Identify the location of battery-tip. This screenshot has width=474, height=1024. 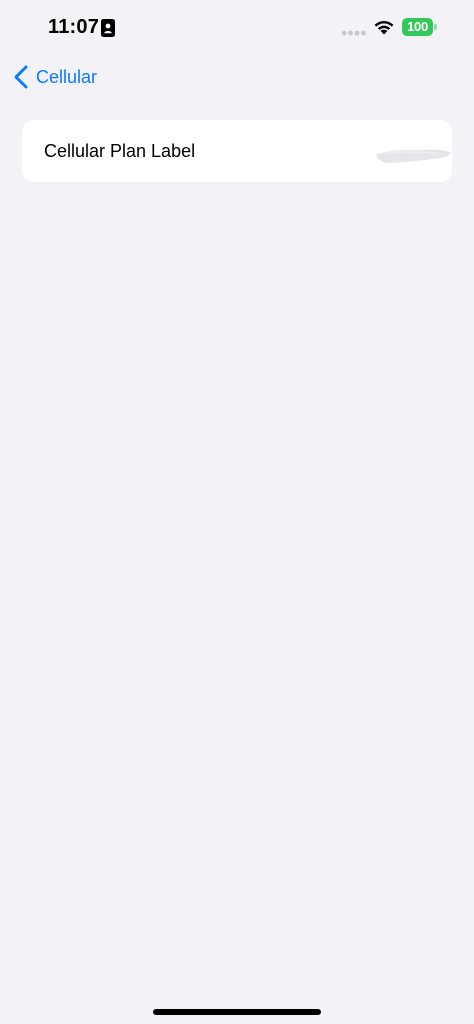
(435, 27).